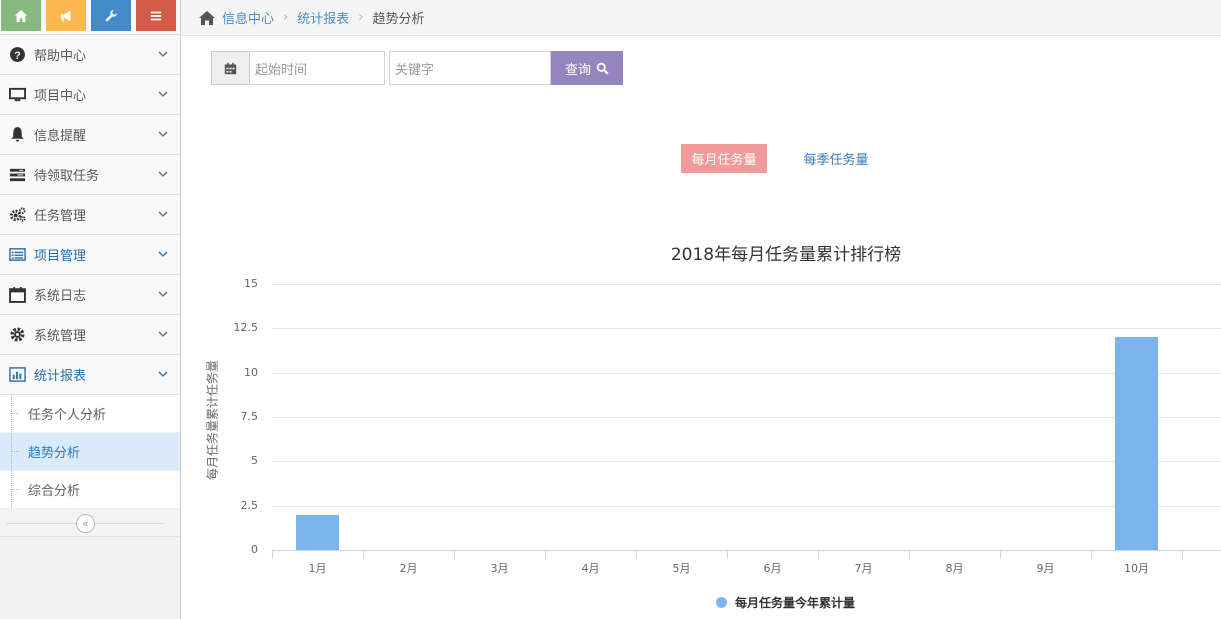 This screenshot has width=1221, height=619. I want to click on y-tick-label: 10, so click(251, 372).